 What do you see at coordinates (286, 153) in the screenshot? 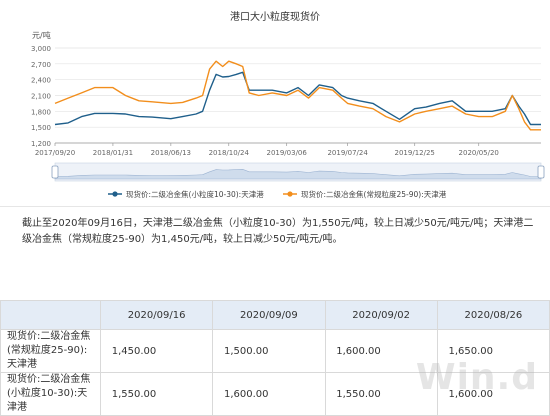
I see `x-tick-label: 2019/03/06` at bounding box center [286, 153].